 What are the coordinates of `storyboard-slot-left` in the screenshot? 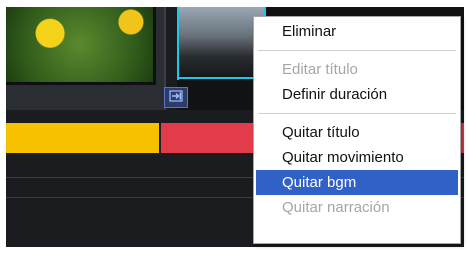 It's located at (86, 58).